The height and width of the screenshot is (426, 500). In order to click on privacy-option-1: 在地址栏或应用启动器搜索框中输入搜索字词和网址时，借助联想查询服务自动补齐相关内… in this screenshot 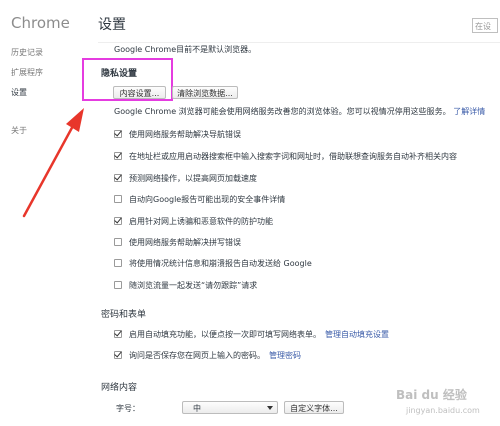, I will do `click(285, 156)`.